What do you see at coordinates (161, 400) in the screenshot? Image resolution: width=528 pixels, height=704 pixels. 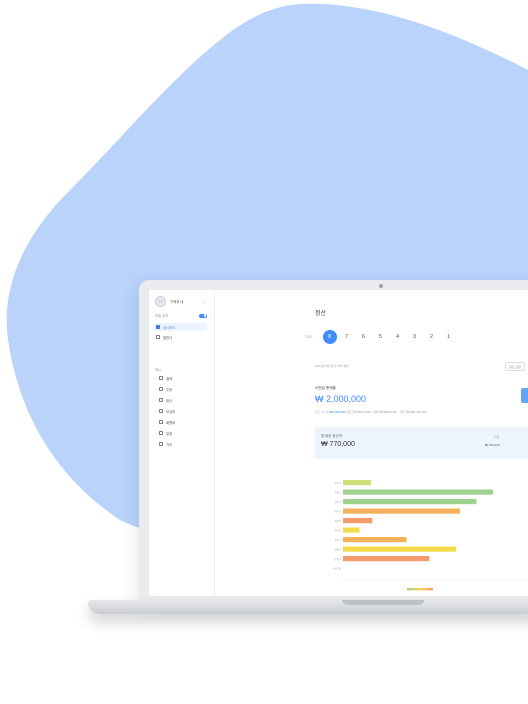 I see `receipt-icon` at bounding box center [161, 400].